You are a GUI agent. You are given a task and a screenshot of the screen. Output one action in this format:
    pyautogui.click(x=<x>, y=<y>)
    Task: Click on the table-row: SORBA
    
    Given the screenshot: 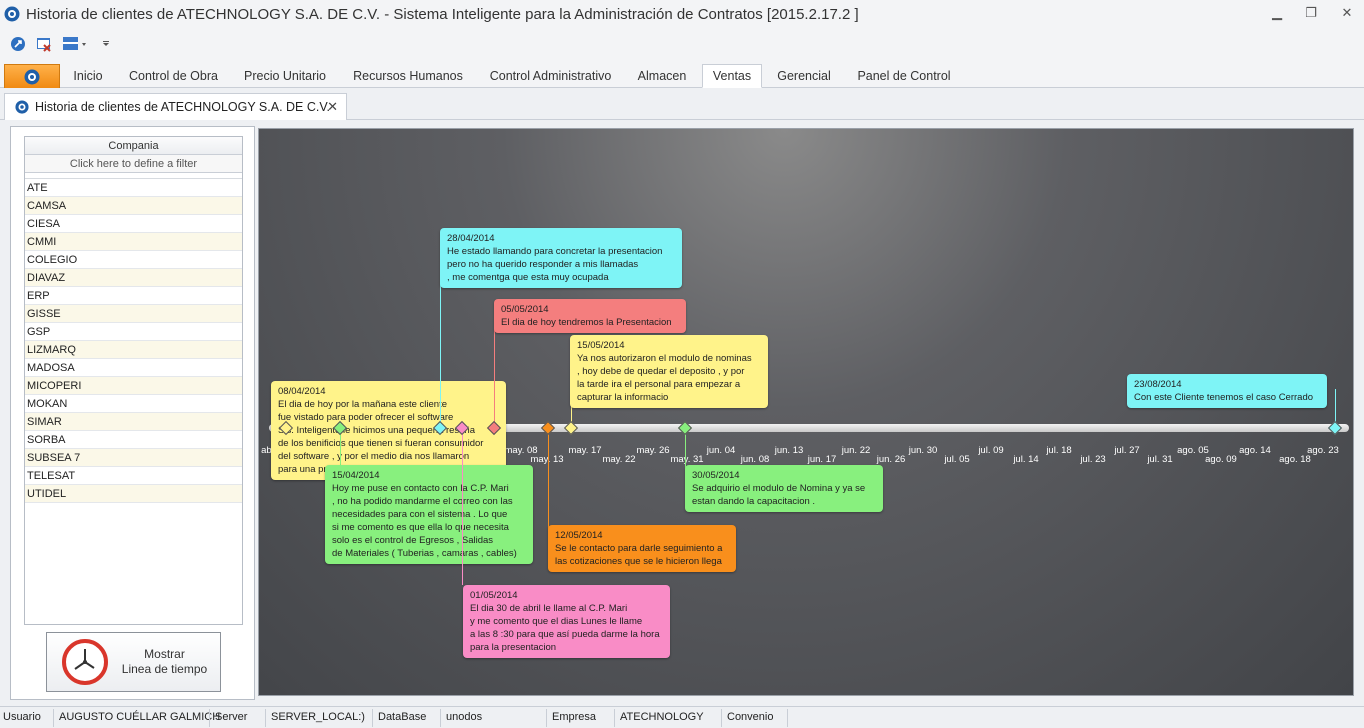 What is the action you would take?
    pyautogui.click(x=133, y=440)
    